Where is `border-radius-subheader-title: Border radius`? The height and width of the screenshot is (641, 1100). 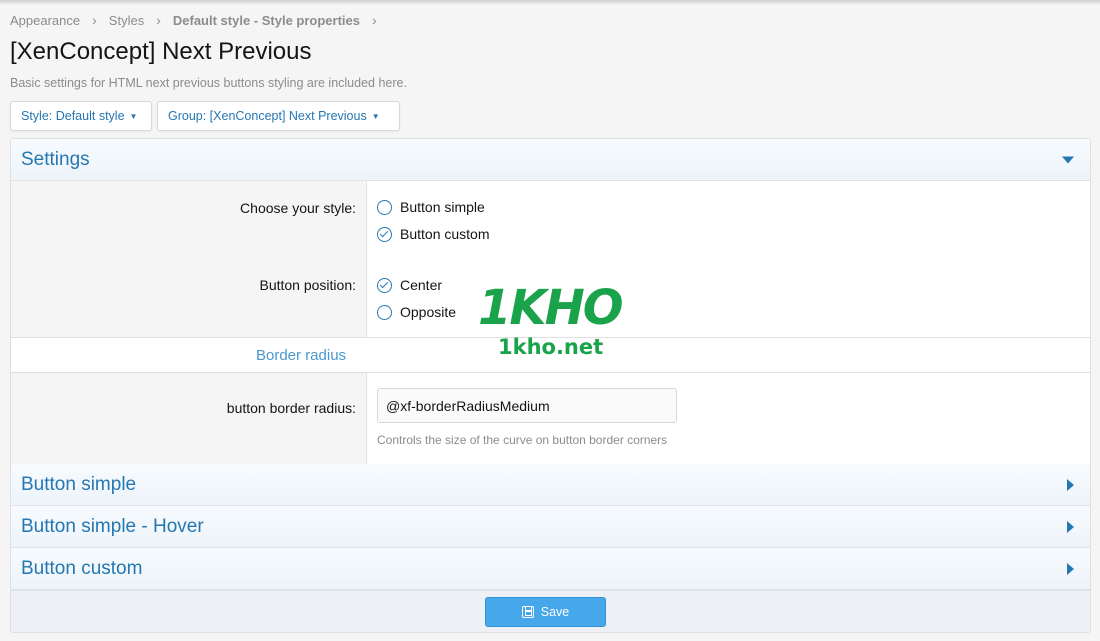
border-radius-subheader-title: Border radius is located at coordinates (301, 355).